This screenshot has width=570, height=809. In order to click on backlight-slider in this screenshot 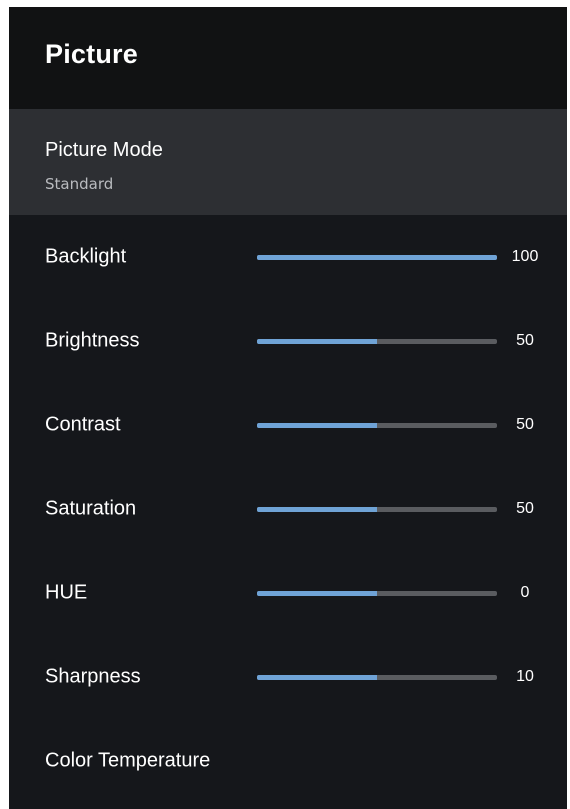, I will do `click(377, 257)`.